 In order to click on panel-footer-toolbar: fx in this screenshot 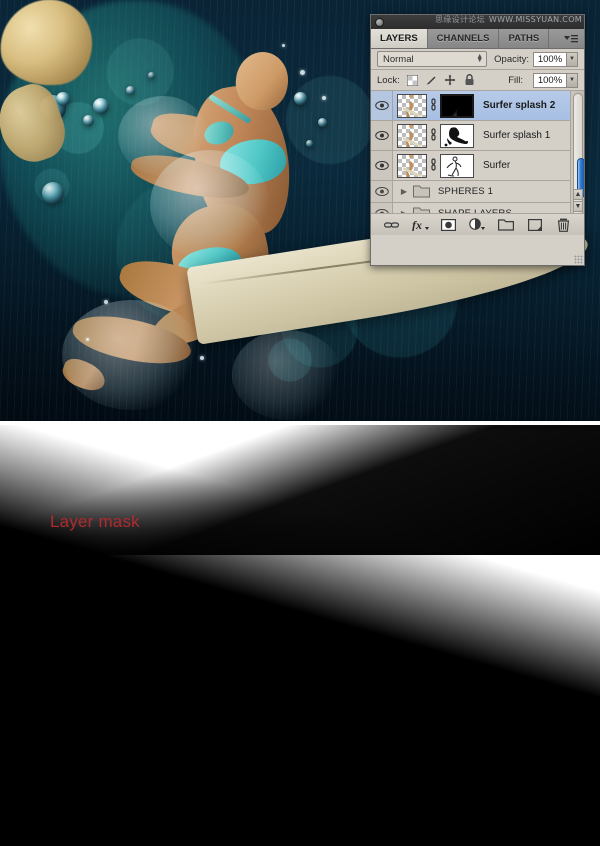, I will do `click(477, 224)`.